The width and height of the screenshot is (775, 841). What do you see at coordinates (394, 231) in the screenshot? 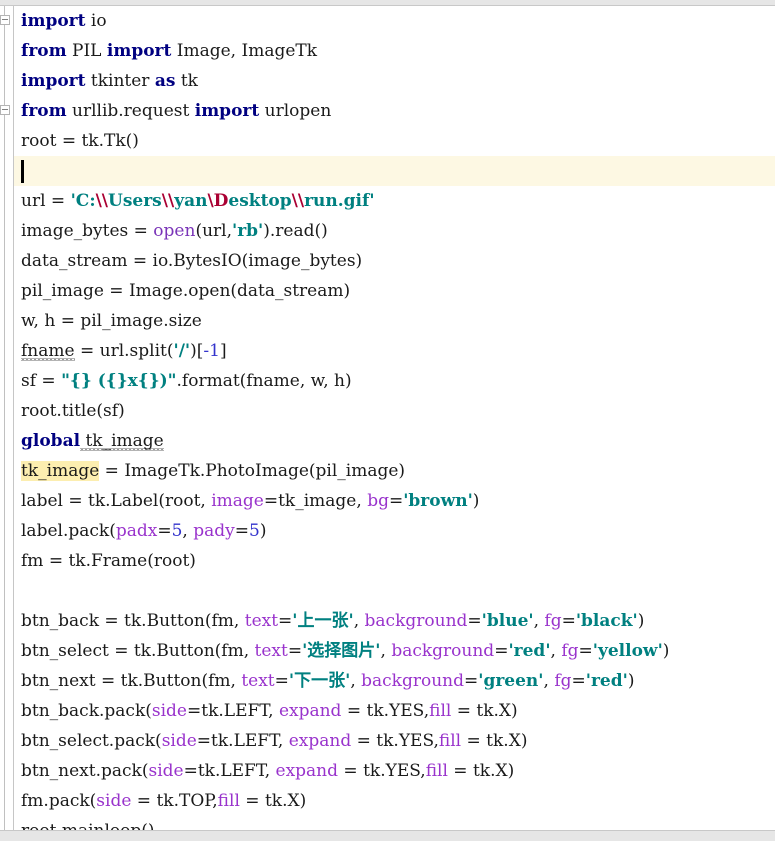
I see `code-line: image_bytes = open(url,'rb').read()` at bounding box center [394, 231].